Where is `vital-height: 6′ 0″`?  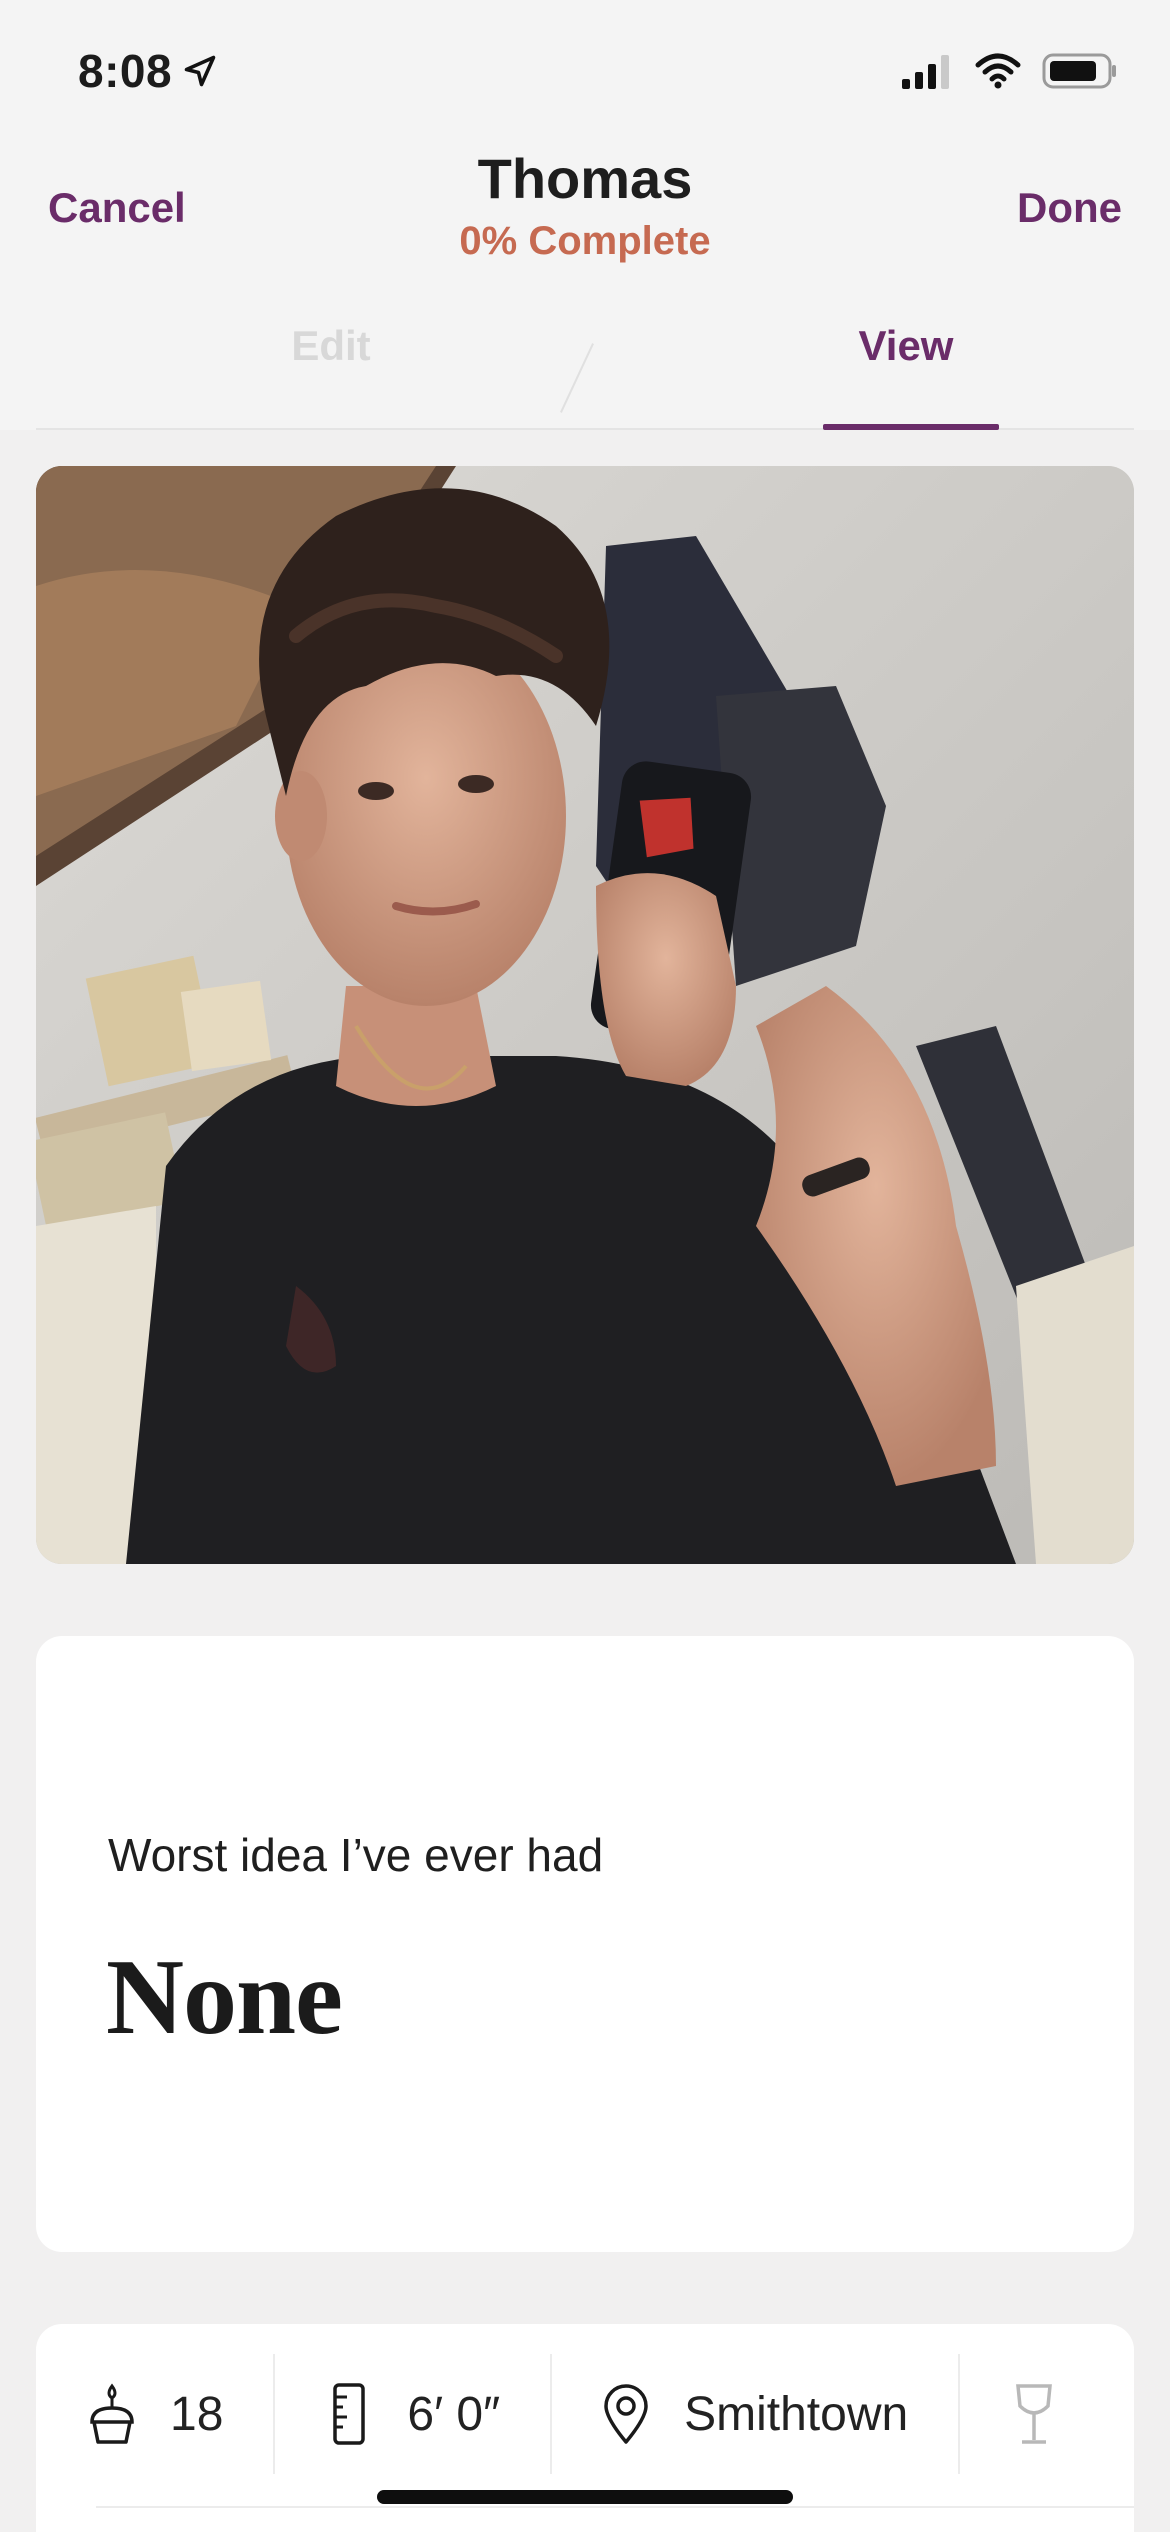
vital-height: 6′ 0″ is located at coordinates (411, 2414).